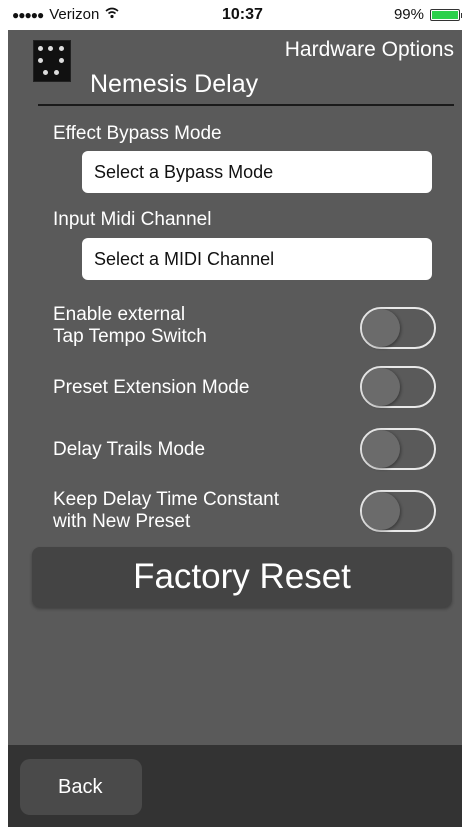 Image resolution: width=462 pixels, height=827 pixels. What do you see at coordinates (129, 449) in the screenshot?
I see `delay-trails-label: Delay Trails Mode` at bounding box center [129, 449].